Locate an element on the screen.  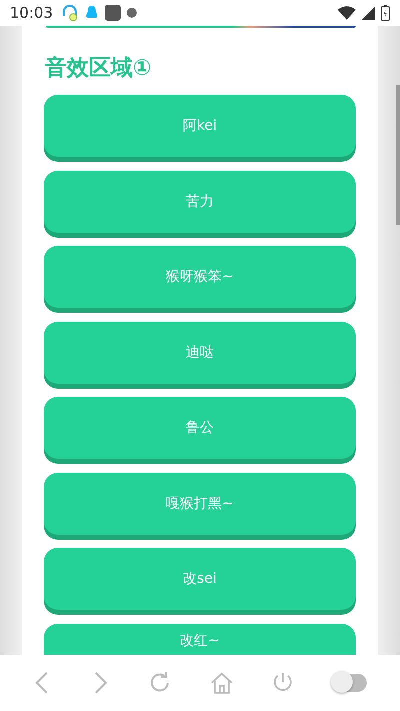
sound-button: 阿kei is located at coordinates (200, 126).